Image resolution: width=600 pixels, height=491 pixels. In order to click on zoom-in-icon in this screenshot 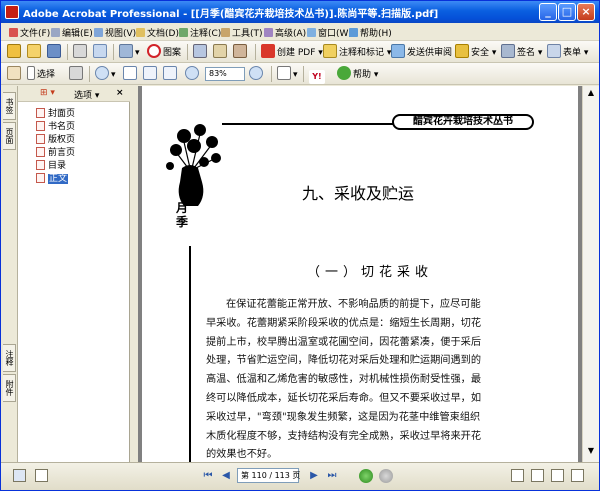, I will do `click(256, 73)`.